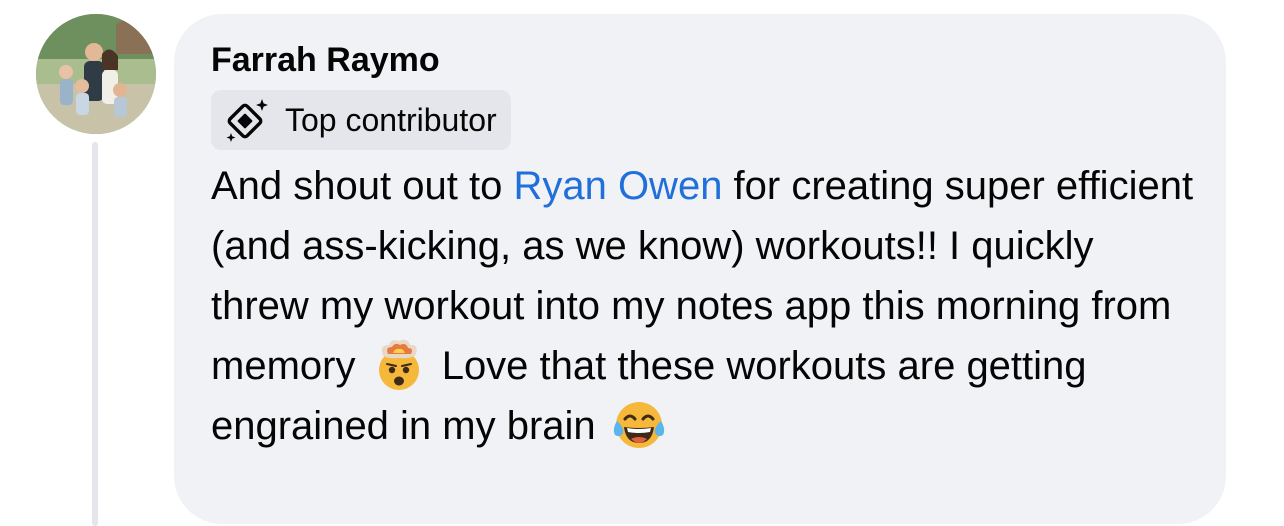  Describe the element at coordinates (703, 60) in the screenshot. I see `comment-author-name: Farrah Raymo` at that location.